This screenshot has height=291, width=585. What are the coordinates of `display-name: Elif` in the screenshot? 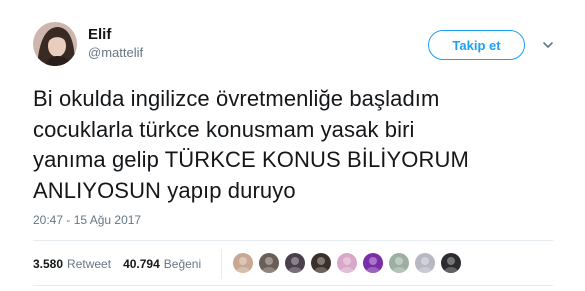 It's located at (99, 35).